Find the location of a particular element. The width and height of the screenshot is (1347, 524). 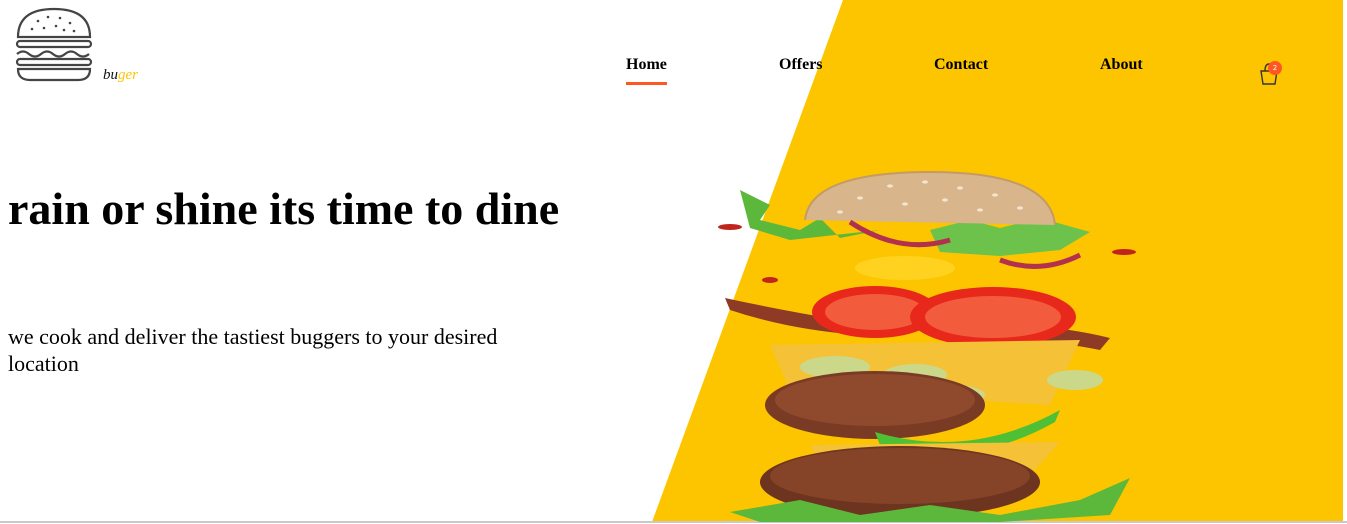

nav-link-home: Home is located at coordinates (646, 65).